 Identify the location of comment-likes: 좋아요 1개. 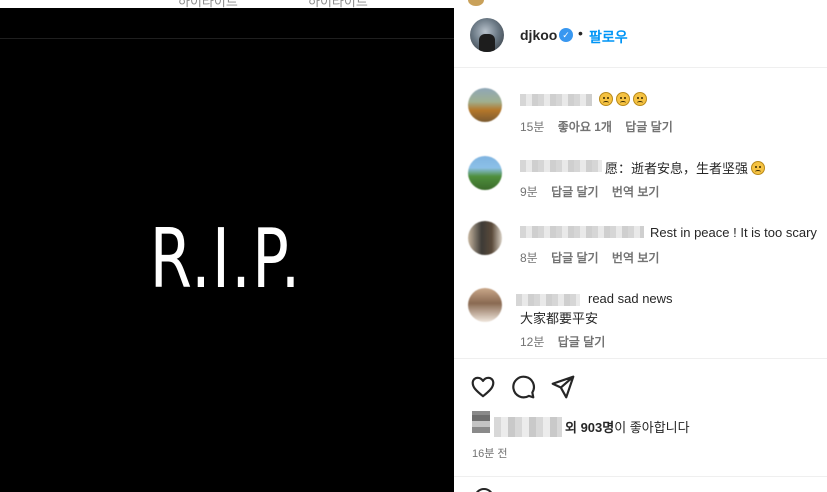
(585, 127).